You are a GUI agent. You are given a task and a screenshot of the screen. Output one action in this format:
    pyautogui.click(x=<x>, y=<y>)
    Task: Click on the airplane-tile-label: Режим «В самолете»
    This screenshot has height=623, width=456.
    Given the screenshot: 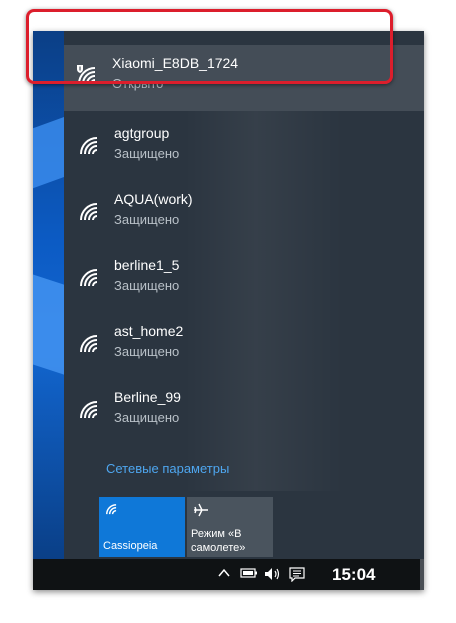 What is the action you would take?
    pyautogui.click(x=218, y=541)
    